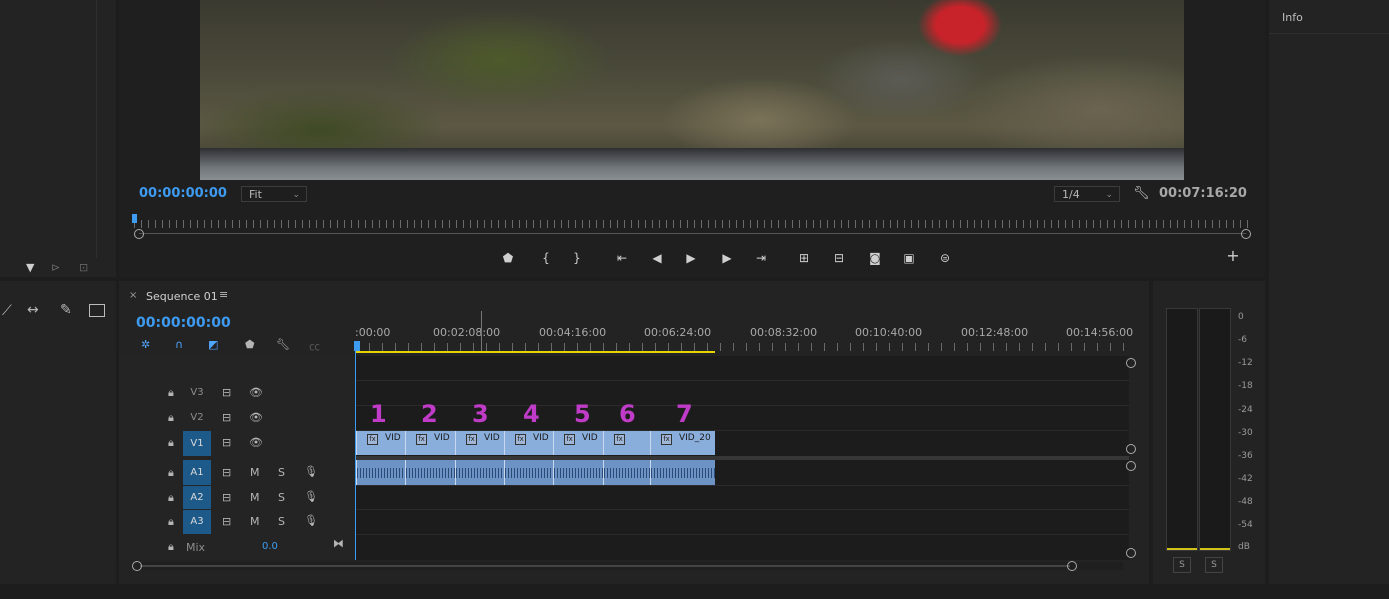 This screenshot has width=1389, height=599. Describe the element at coordinates (30, 267) in the screenshot. I see `filter-icon: ▼` at that location.